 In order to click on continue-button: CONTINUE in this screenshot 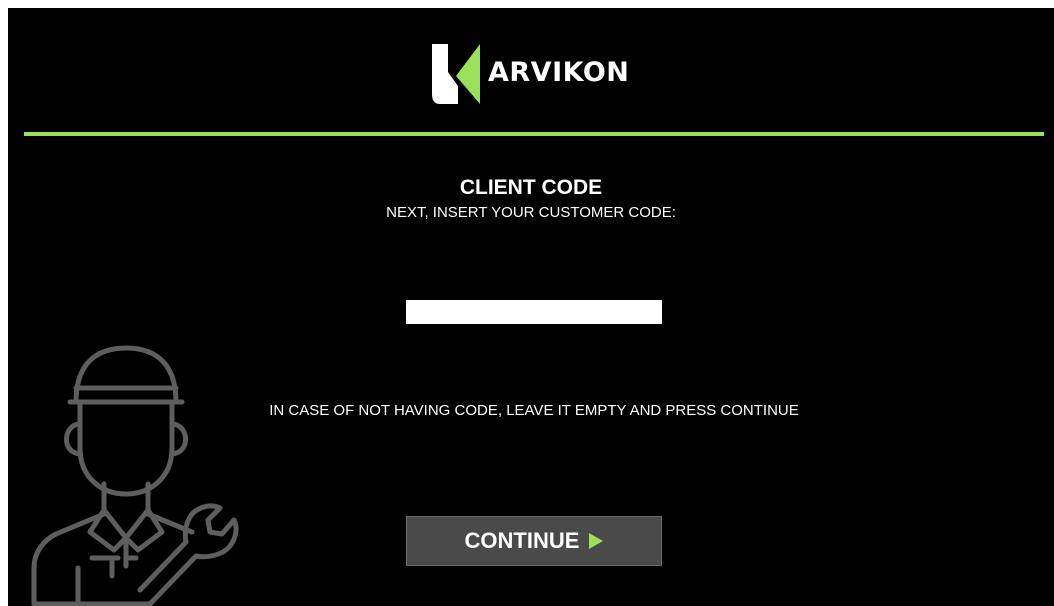, I will do `click(534, 541)`.